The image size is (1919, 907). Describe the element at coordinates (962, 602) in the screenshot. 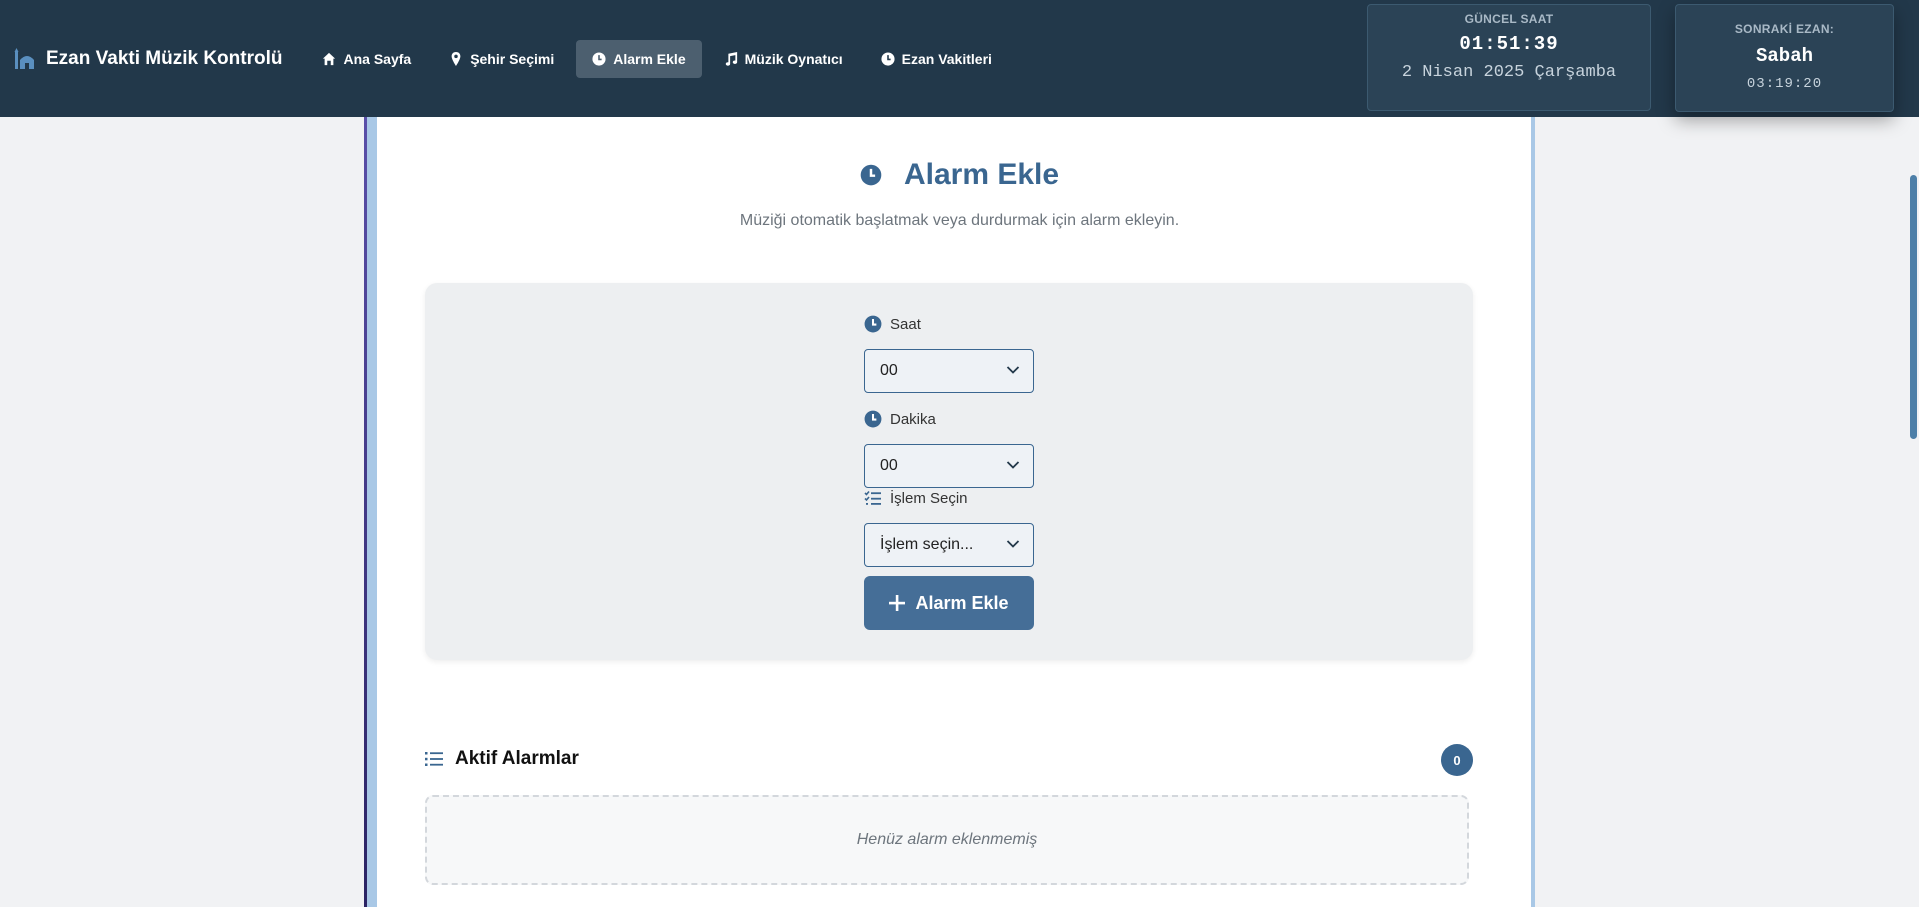

I see `add-alarm-button-label: Alarm Ekle` at that location.